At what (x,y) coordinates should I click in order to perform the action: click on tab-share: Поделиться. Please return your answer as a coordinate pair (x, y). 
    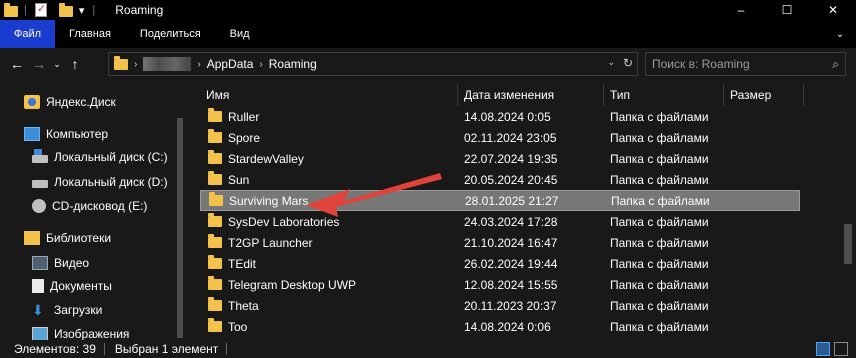
    Looking at the image, I should click on (169, 34).